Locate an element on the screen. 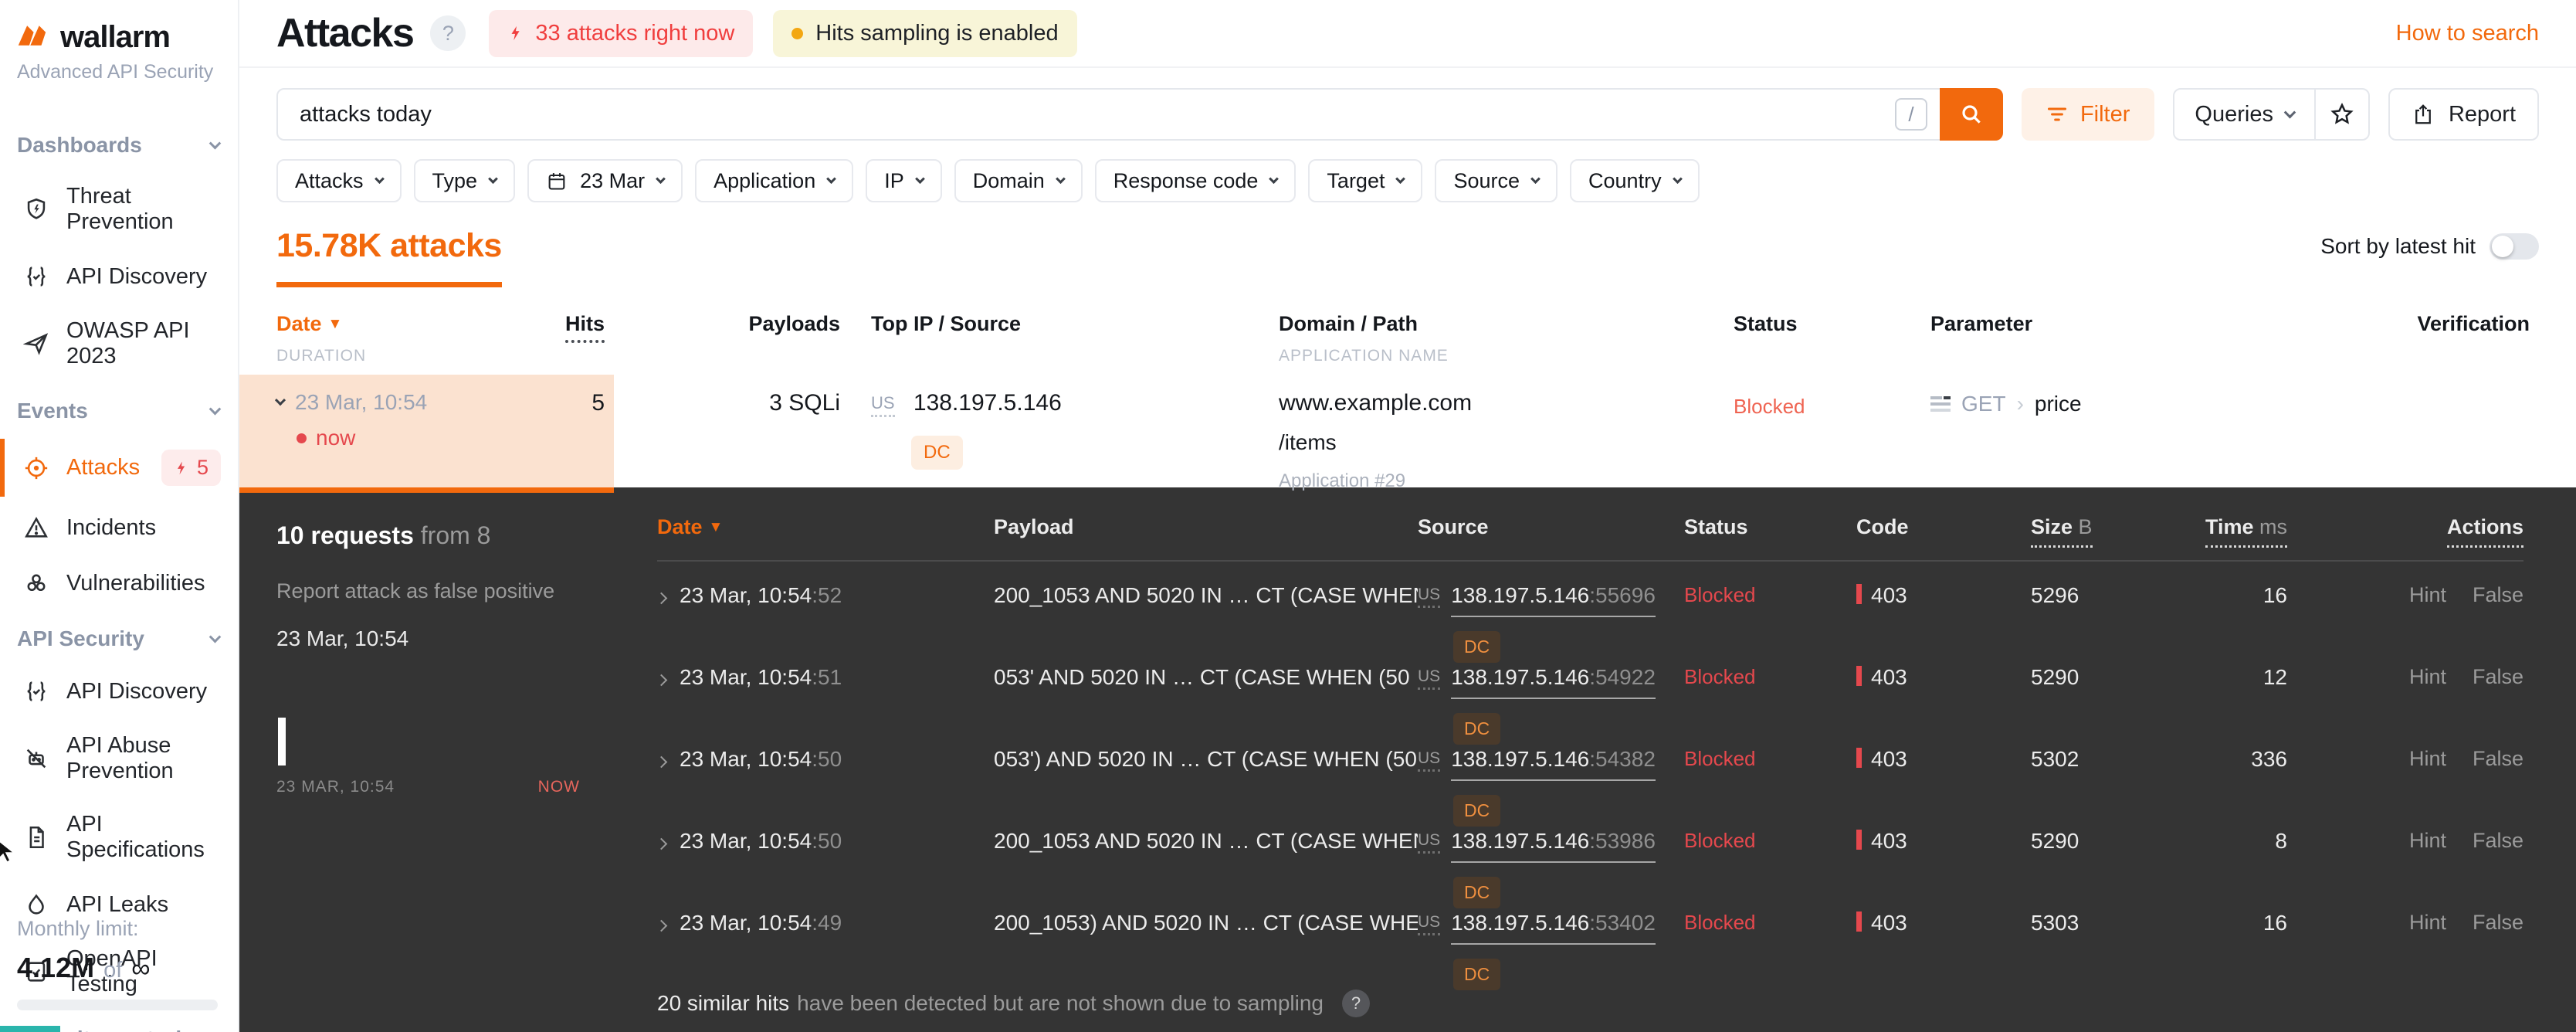  hit-status: Blocked is located at coordinates (1720, 758).